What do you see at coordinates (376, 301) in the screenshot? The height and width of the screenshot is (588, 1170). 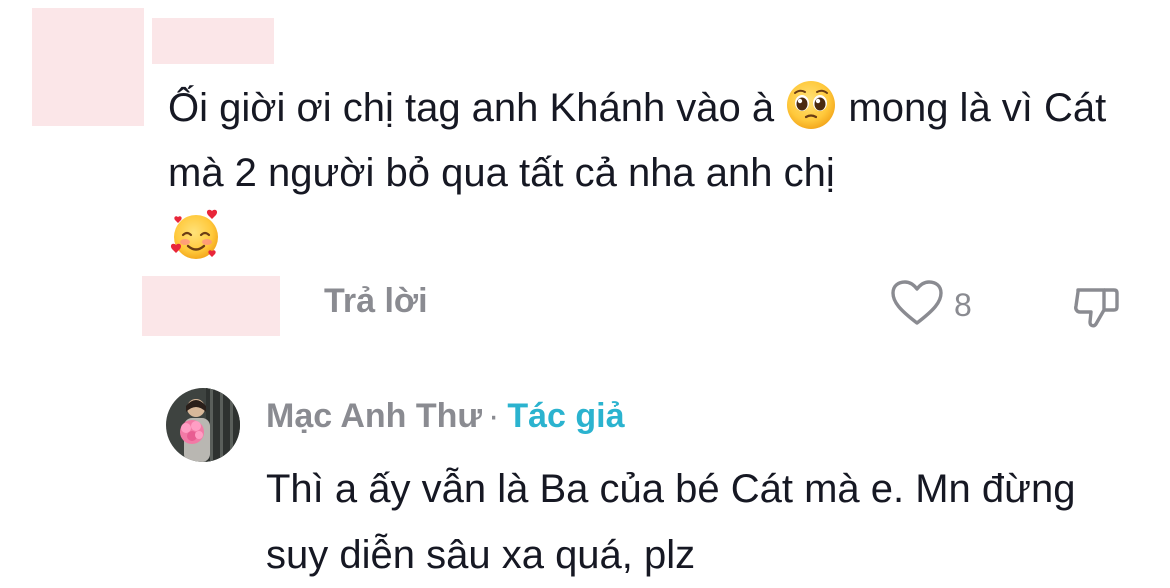 I see `reply-button: Trả lời` at bounding box center [376, 301].